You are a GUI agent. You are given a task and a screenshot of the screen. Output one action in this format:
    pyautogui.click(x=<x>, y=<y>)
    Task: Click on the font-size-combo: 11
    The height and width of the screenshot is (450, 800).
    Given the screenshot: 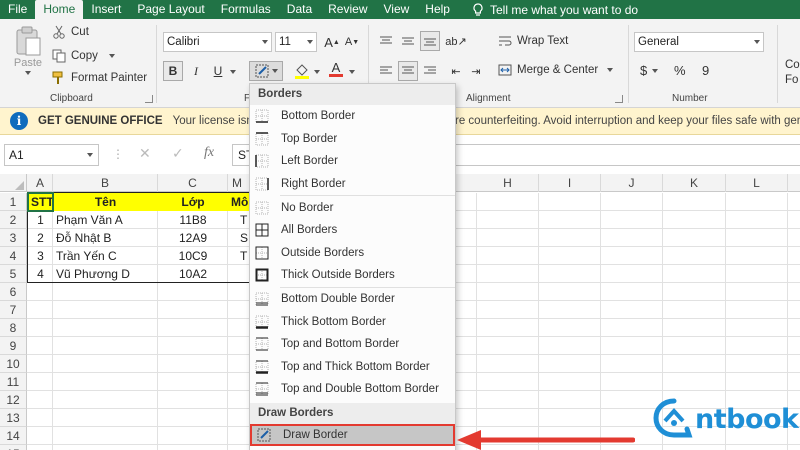 What is the action you would take?
    pyautogui.click(x=296, y=42)
    